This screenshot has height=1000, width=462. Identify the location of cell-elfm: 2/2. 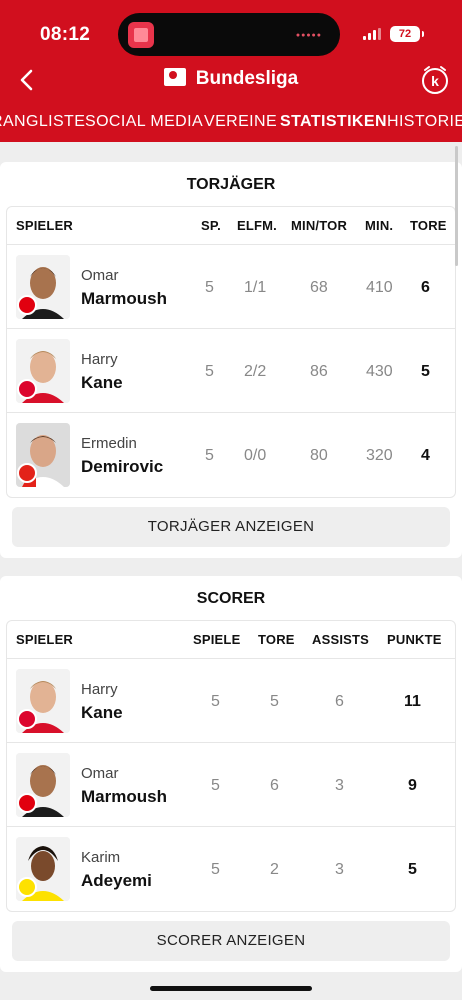
(255, 371).